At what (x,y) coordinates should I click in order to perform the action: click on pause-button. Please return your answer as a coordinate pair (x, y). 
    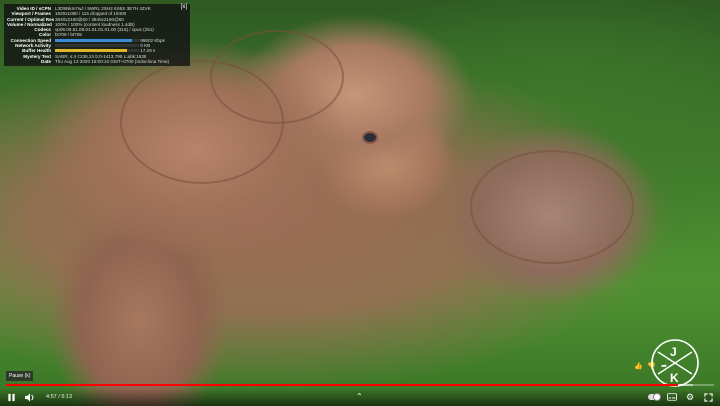
    Looking at the image, I should click on (11, 397).